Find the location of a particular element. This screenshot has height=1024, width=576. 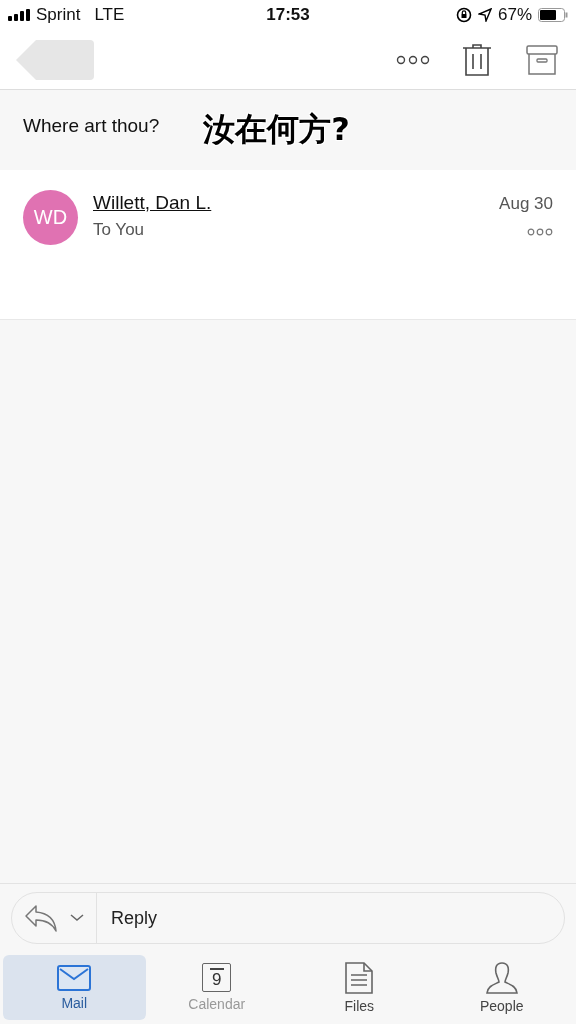

email-subject: Where art thou? is located at coordinates (91, 126).